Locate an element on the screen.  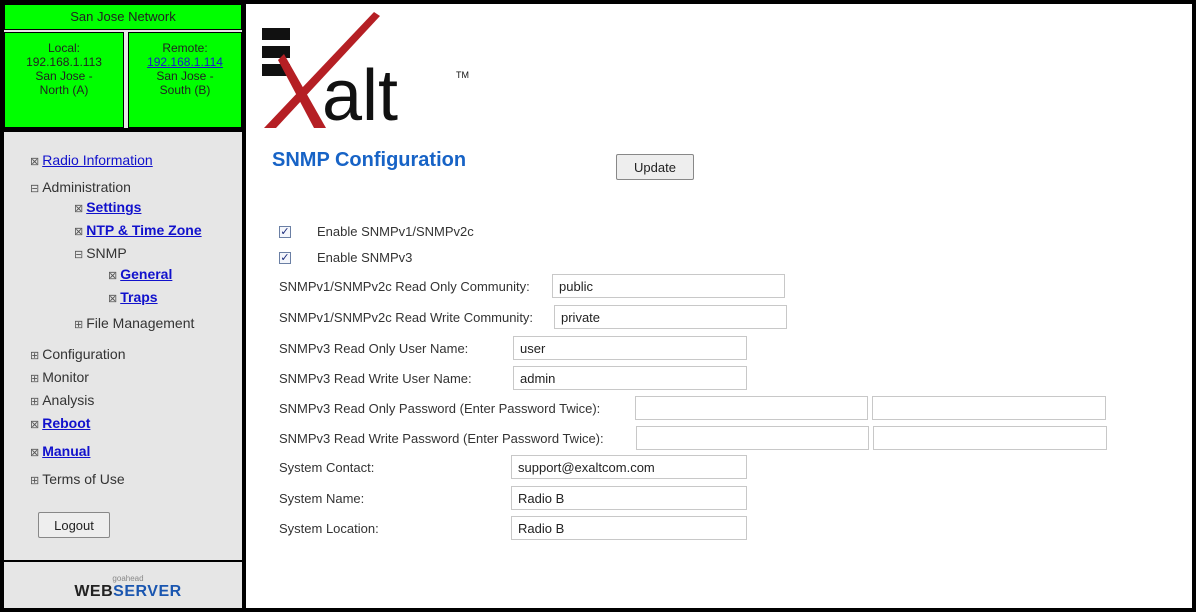
local-name-line2: North (A) is located at coordinates (64, 90).